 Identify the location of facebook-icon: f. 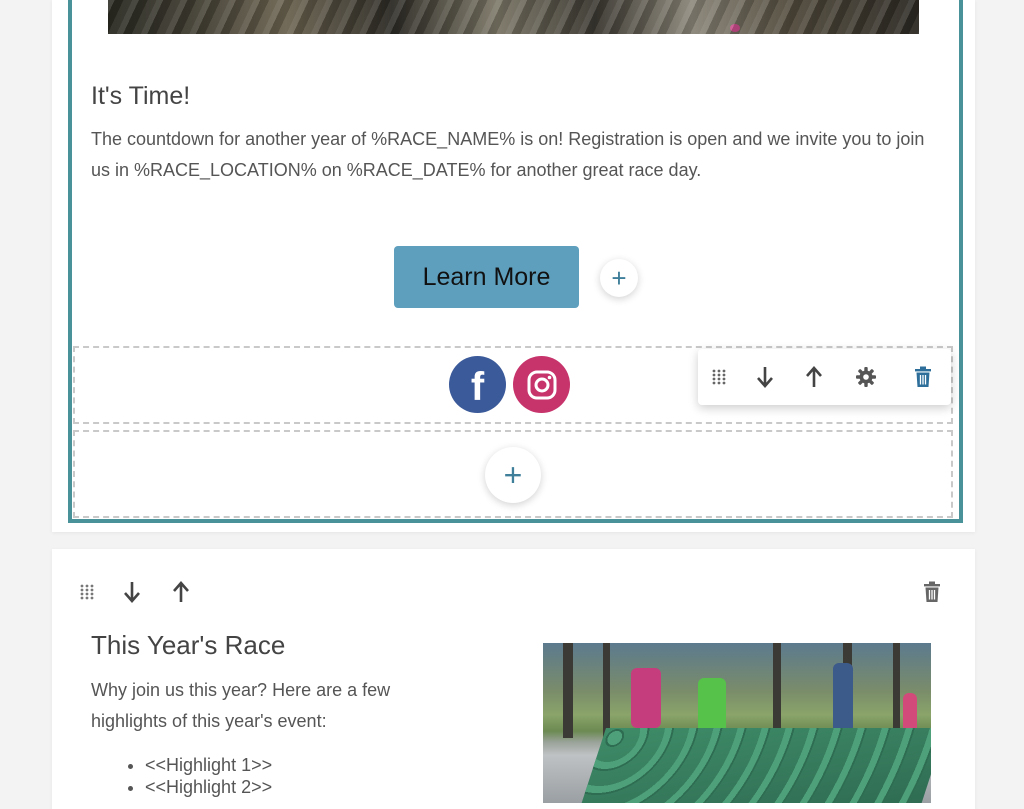
(477, 384).